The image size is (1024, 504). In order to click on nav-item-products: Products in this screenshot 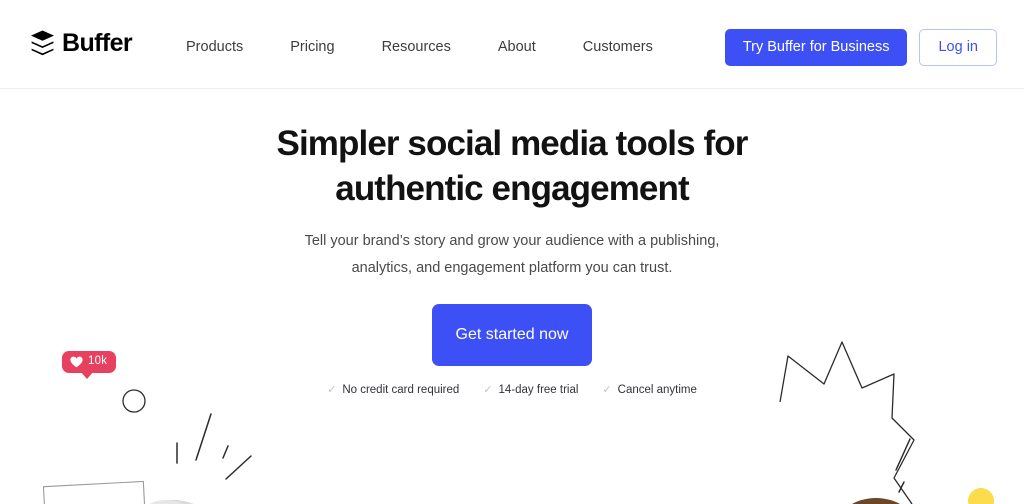, I will do `click(226, 47)`.